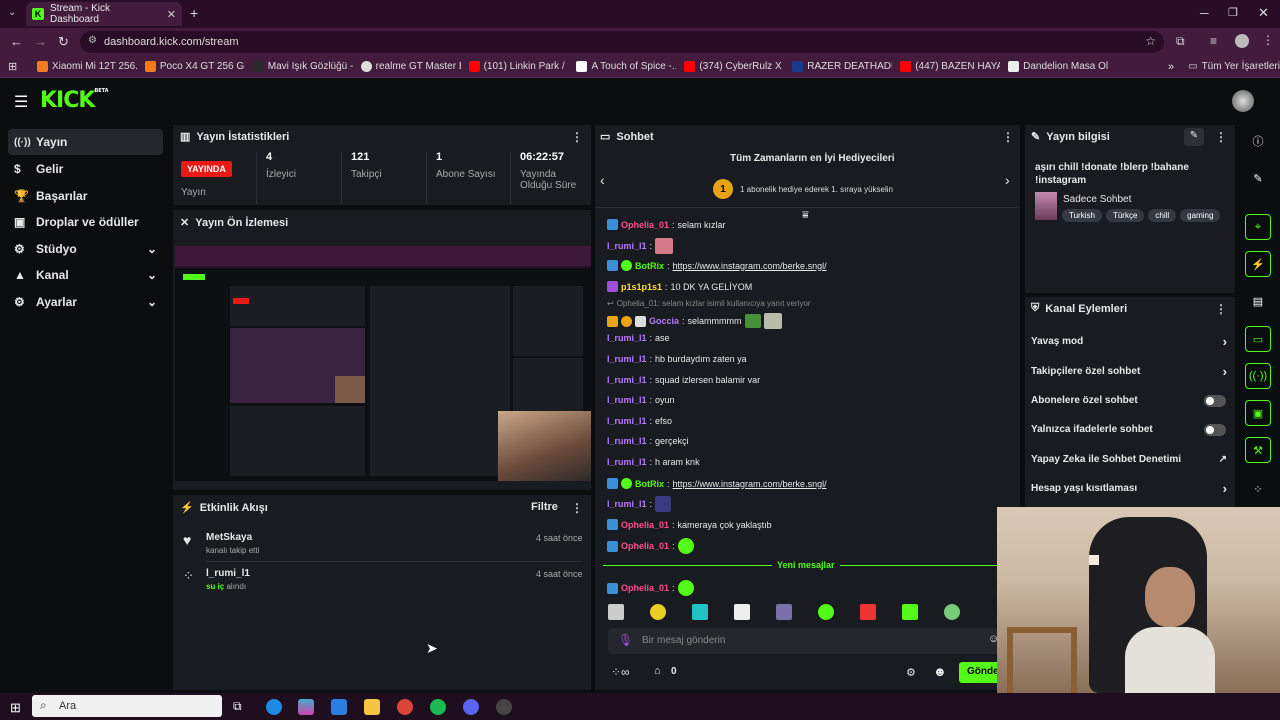 The height and width of the screenshot is (720, 1280). Describe the element at coordinates (18, 66) in the screenshot. I see `apps-grid-icon: ⊞` at that location.